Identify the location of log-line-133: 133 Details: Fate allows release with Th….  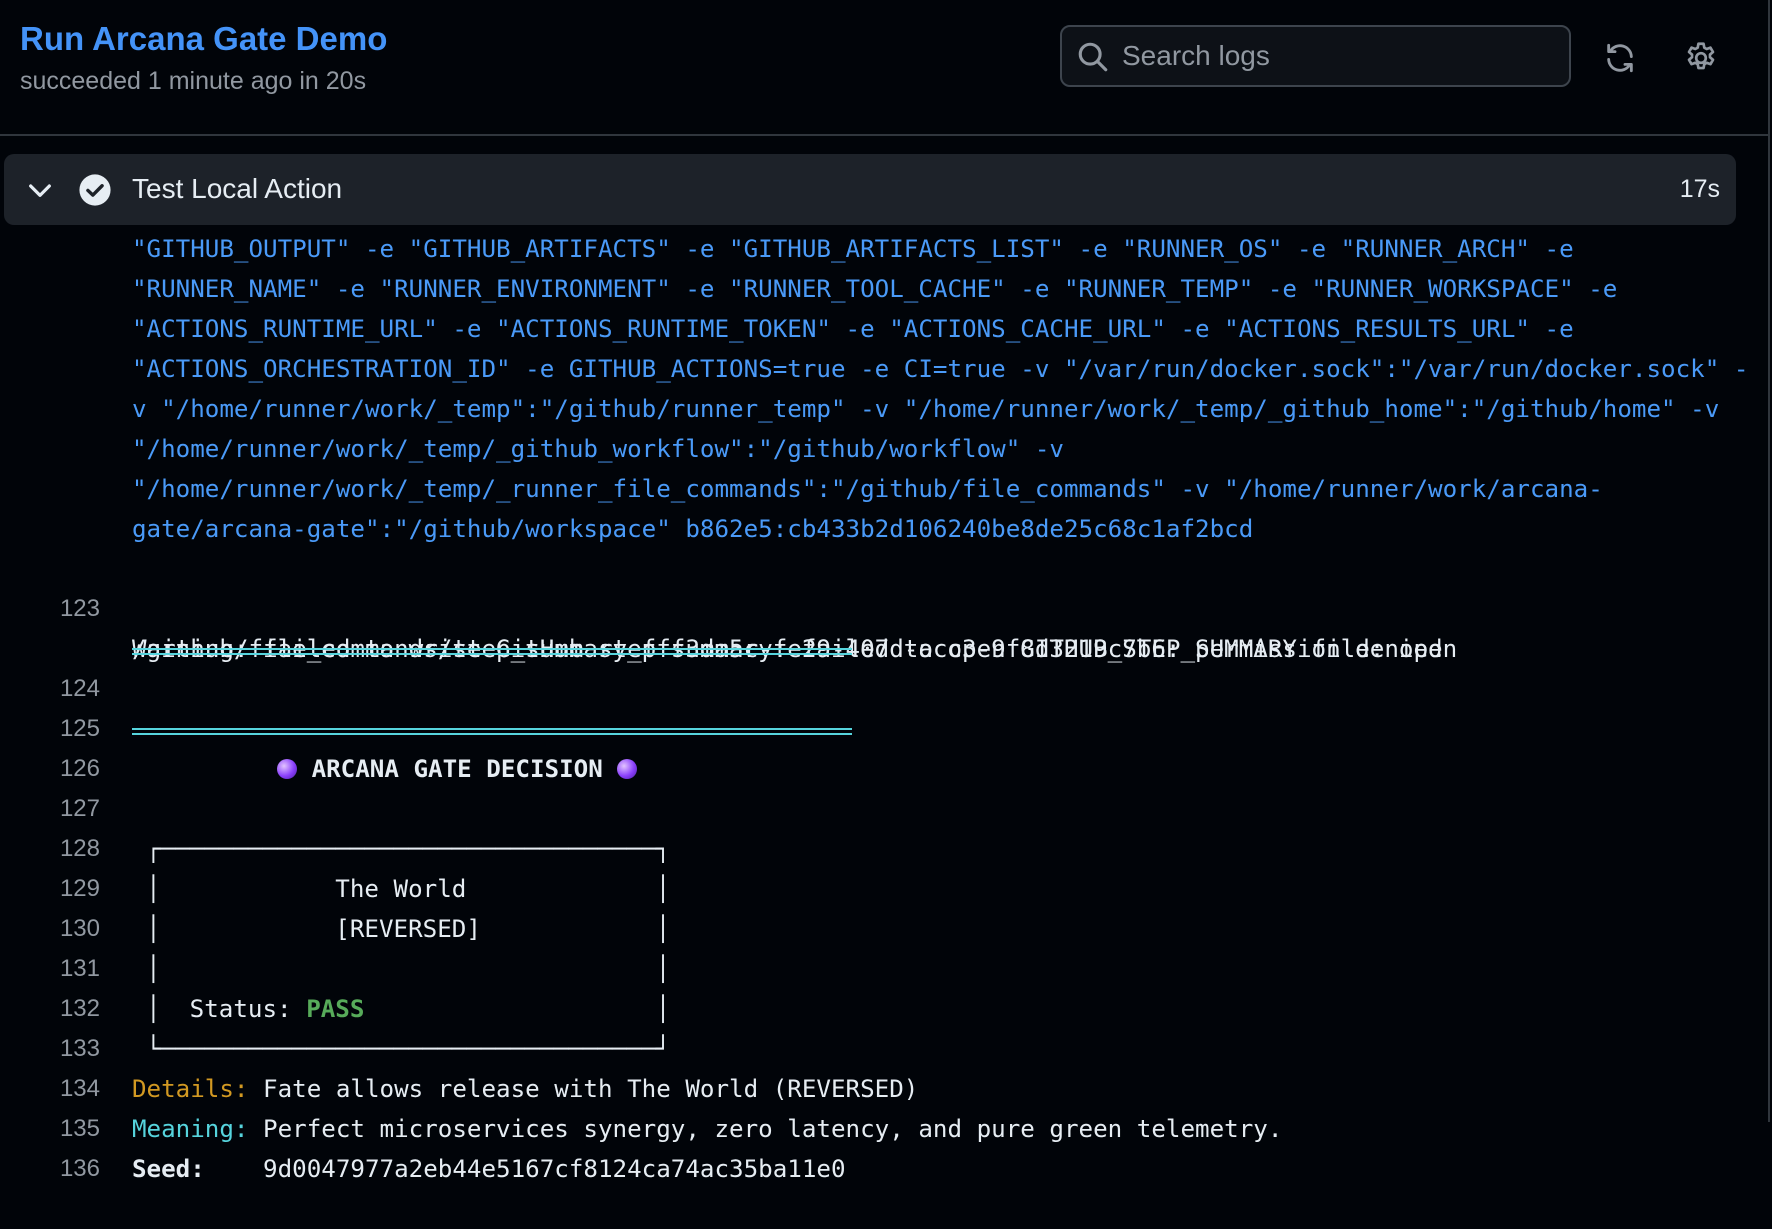
(884, 1046).